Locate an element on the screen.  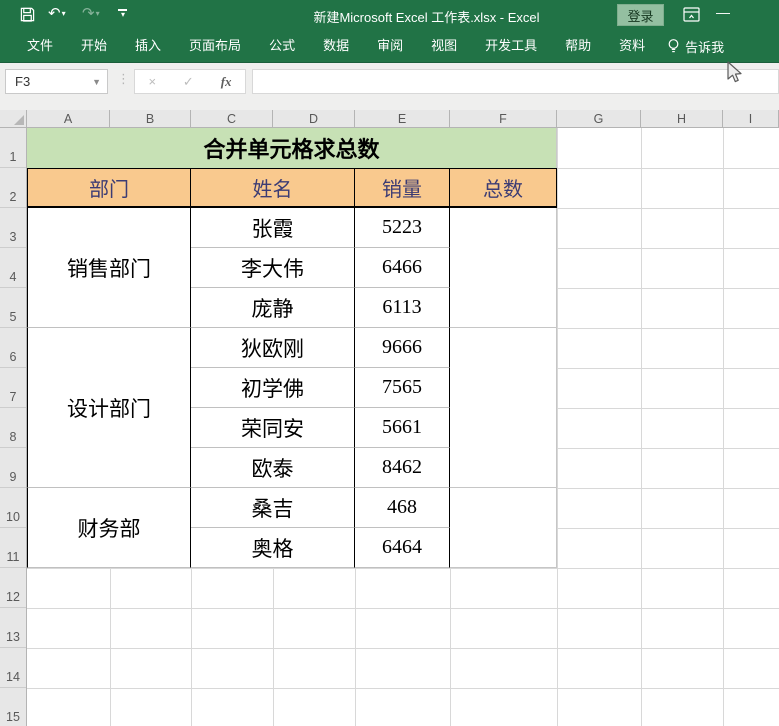
ribbon-tab-data: 数据 is located at coordinates (336, 46).